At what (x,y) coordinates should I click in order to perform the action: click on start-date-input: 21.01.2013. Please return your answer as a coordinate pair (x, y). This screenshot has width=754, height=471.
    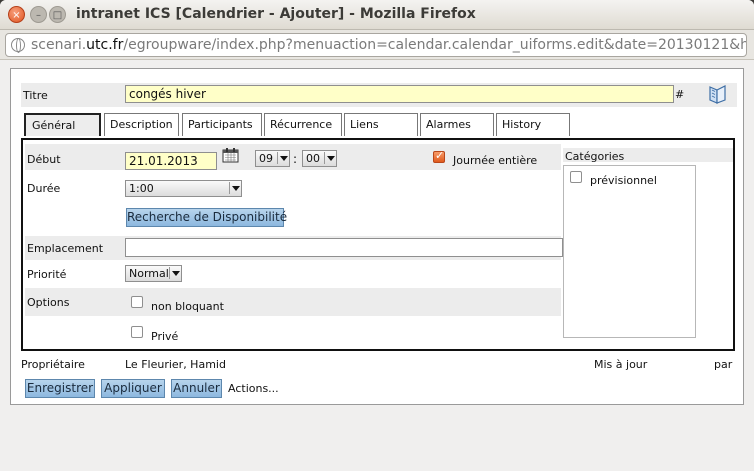
    Looking at the image, I should click on (171, 161).